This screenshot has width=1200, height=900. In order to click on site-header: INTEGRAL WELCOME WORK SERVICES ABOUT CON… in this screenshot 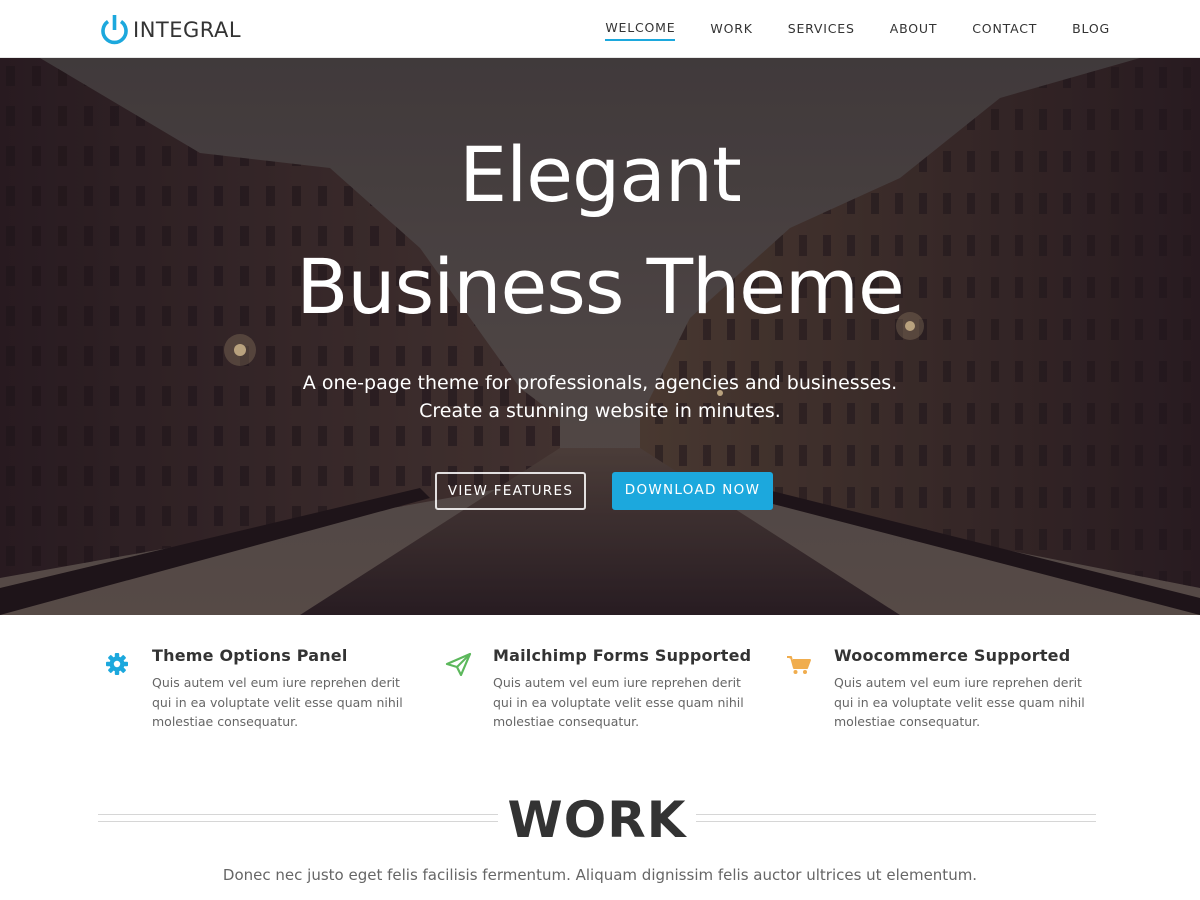, I will do `click(600, 29)`.